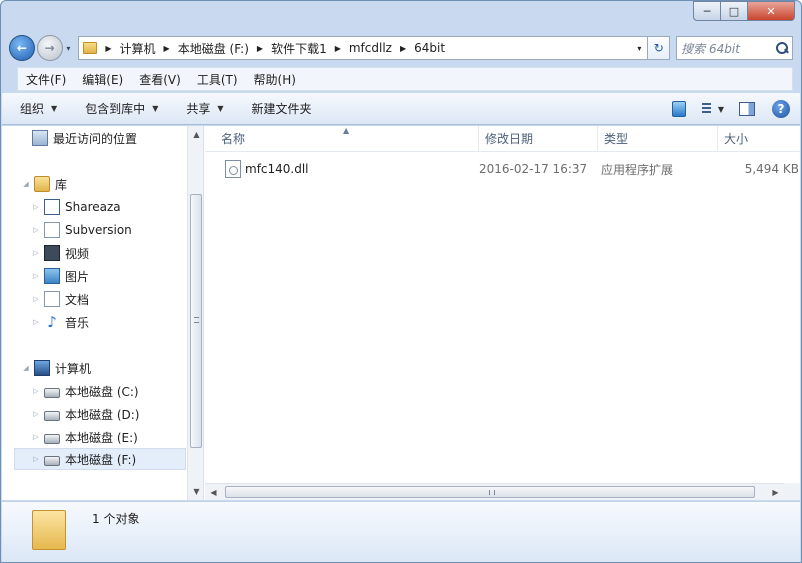  What do you see at coordinates (126, 48) in the screenshot?
I see `breadcrumb-item: ▶ 计算机` at bounding box center [126, 48].